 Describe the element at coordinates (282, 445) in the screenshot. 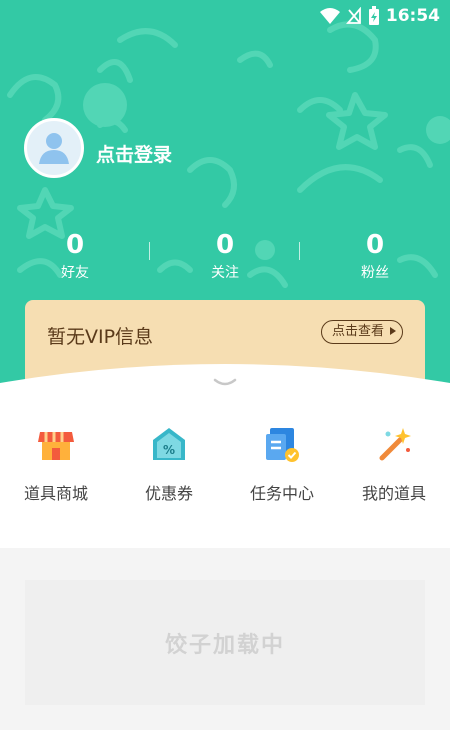

I see `task-center-icon` at that location.